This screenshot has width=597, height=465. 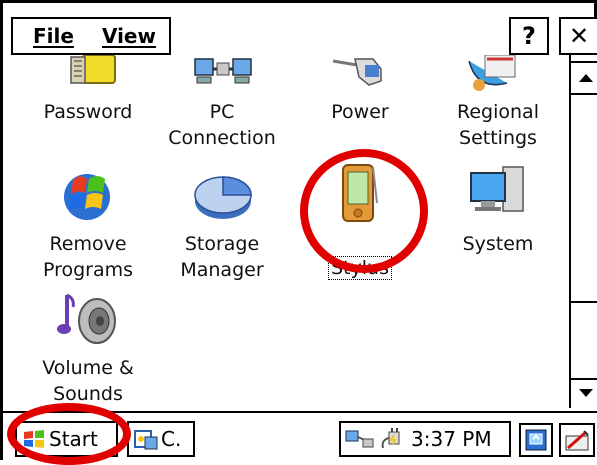 I want to click on up-arrow-icon, so click(x=586, y=78).